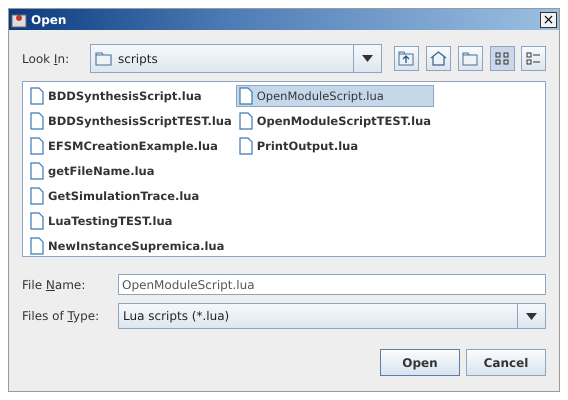 The height and width of the screenshot is (400, 568). Describe the element at coordinates (131, 246) in the screenshot. I see `file-item: NewInstanceSupremica.lua` at that location.